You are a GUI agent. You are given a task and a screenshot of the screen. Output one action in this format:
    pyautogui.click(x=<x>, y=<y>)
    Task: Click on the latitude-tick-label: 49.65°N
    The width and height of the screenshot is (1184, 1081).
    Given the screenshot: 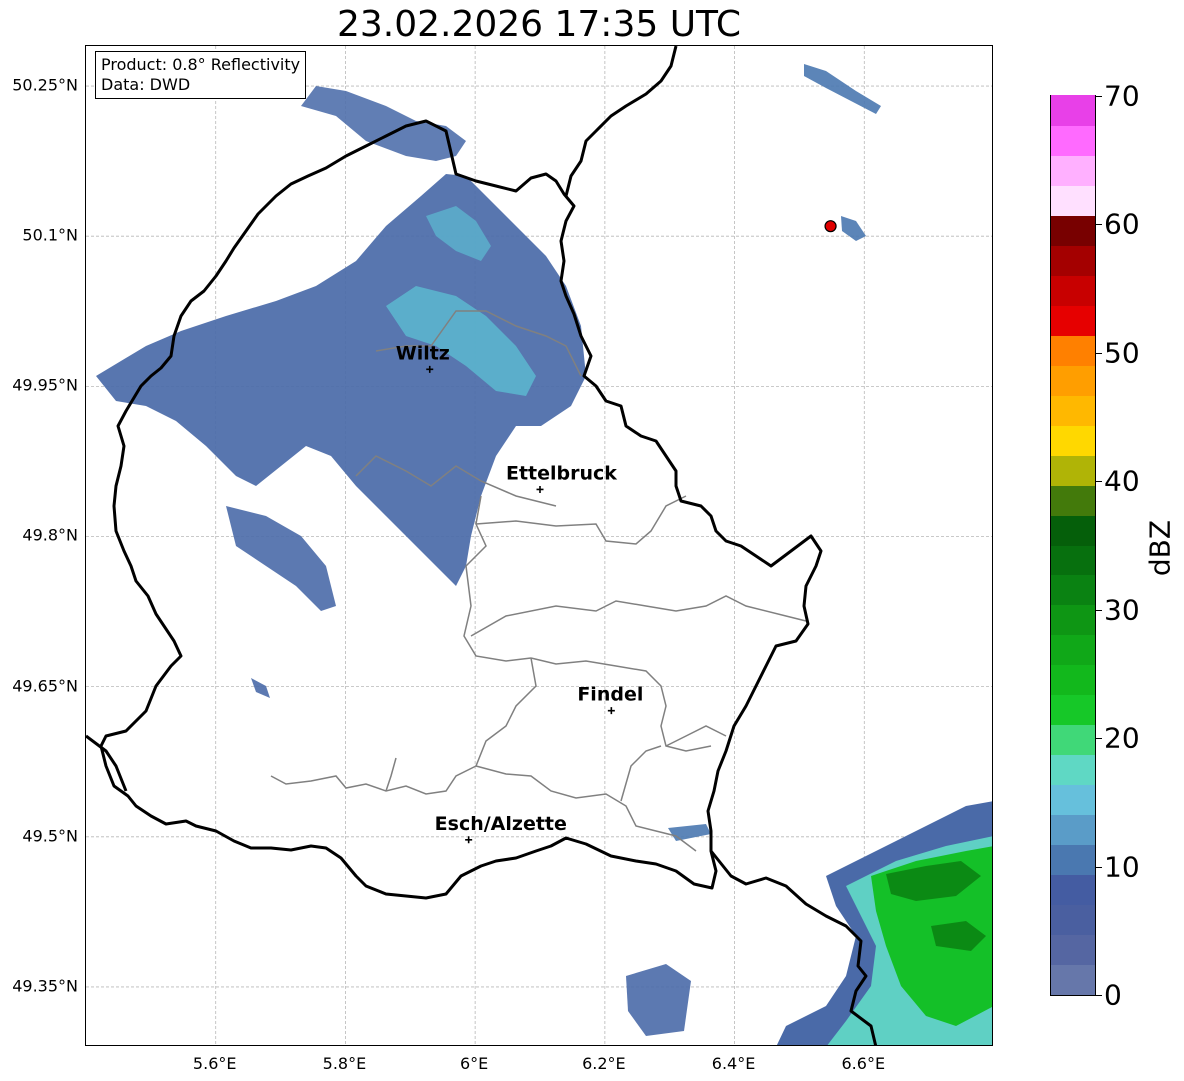 What is the action you would take?
    pyautogui.click(x=45, y=686)
    